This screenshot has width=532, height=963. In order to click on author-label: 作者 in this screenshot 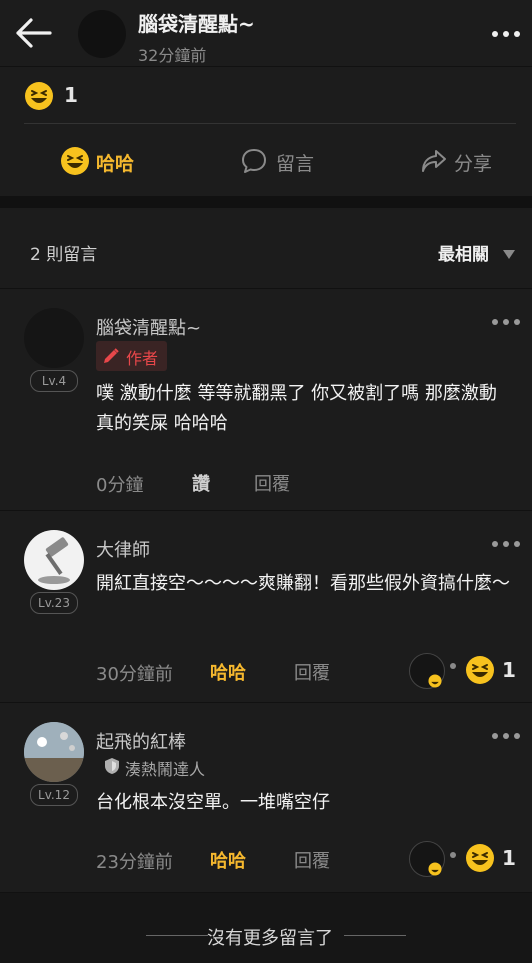, I will do `click(142, 358)`.